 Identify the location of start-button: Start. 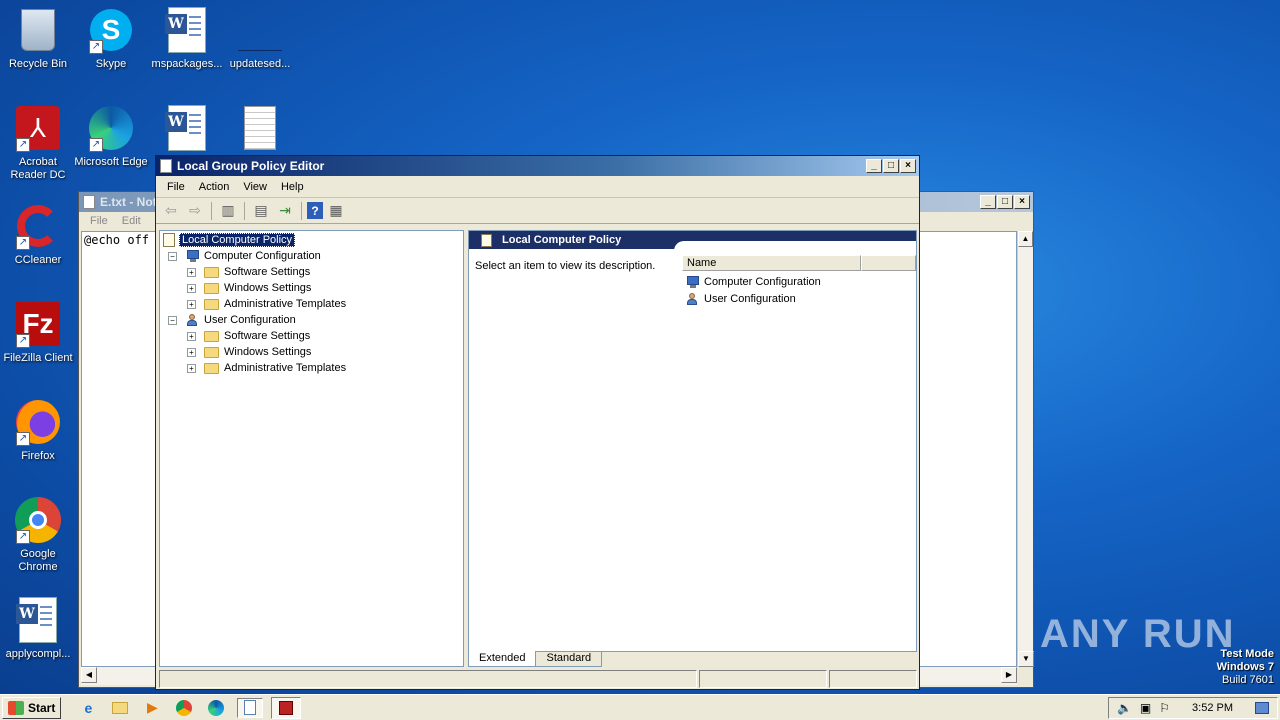
(32, 707).